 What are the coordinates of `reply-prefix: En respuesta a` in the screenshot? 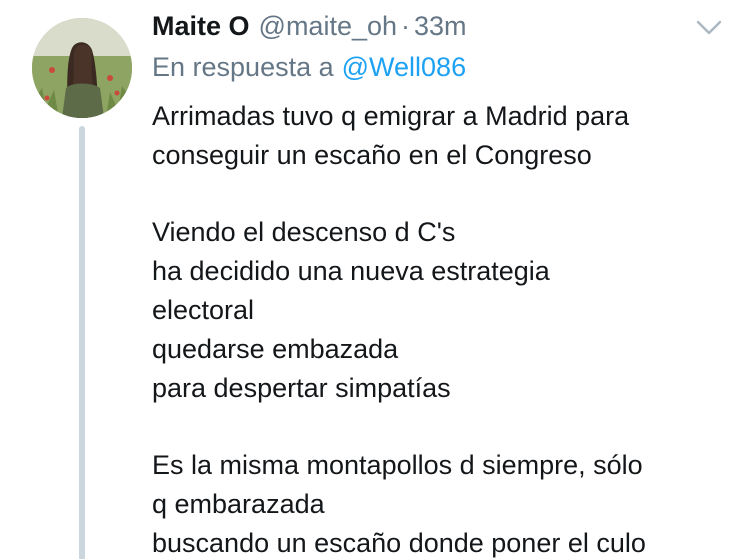 It's located at (243, 66).